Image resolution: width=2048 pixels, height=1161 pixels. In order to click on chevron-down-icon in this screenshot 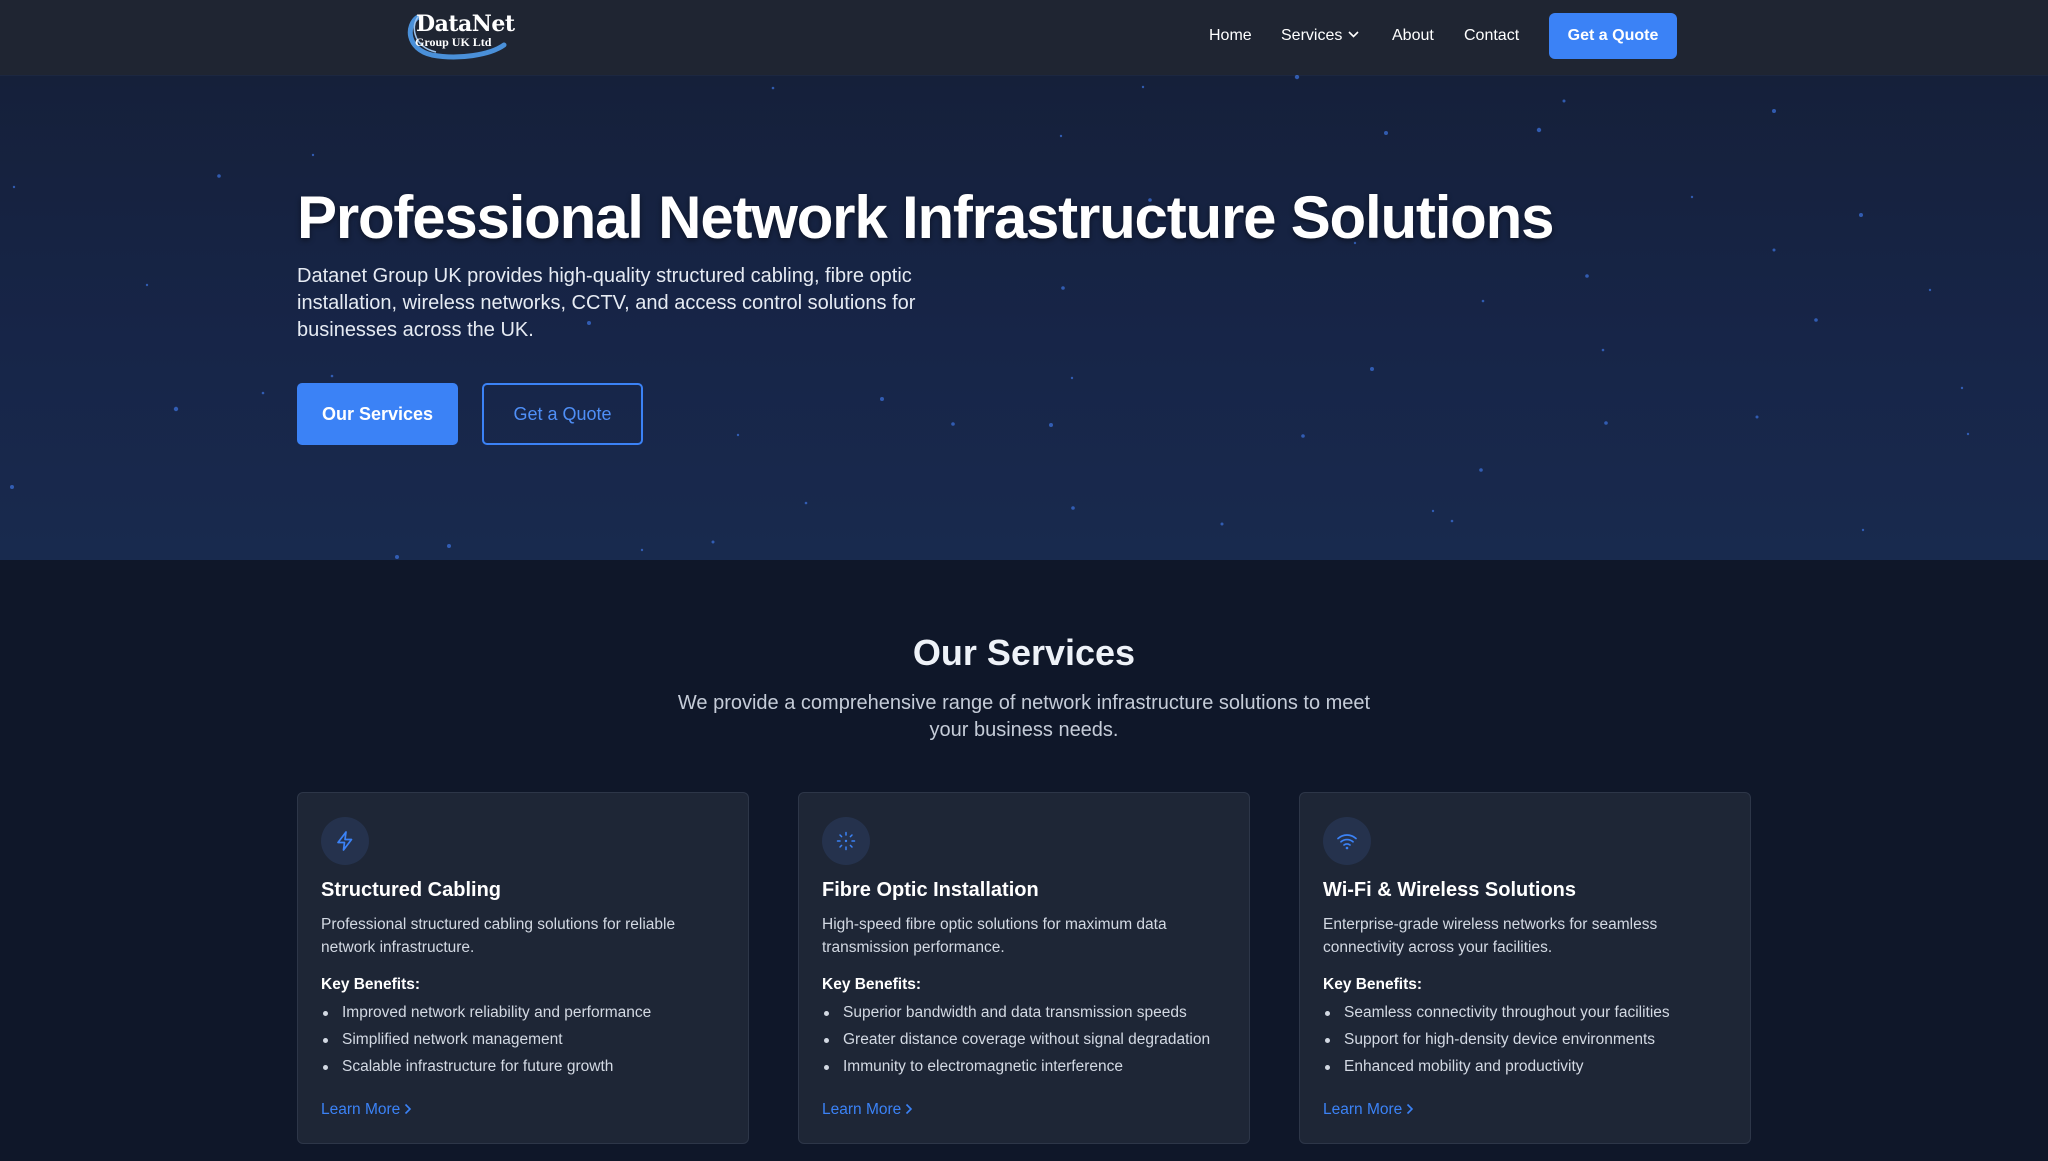, I will do `click(1353, 34)`.